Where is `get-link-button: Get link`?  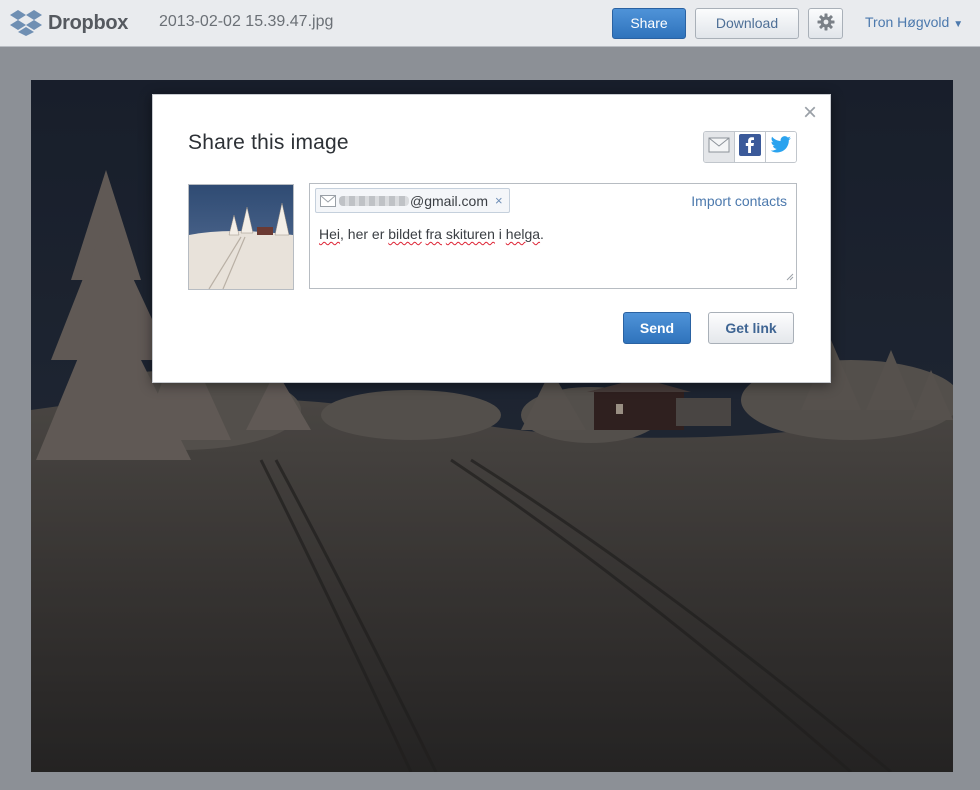
get-link-button: Get link is located at coordinates (751, 328).